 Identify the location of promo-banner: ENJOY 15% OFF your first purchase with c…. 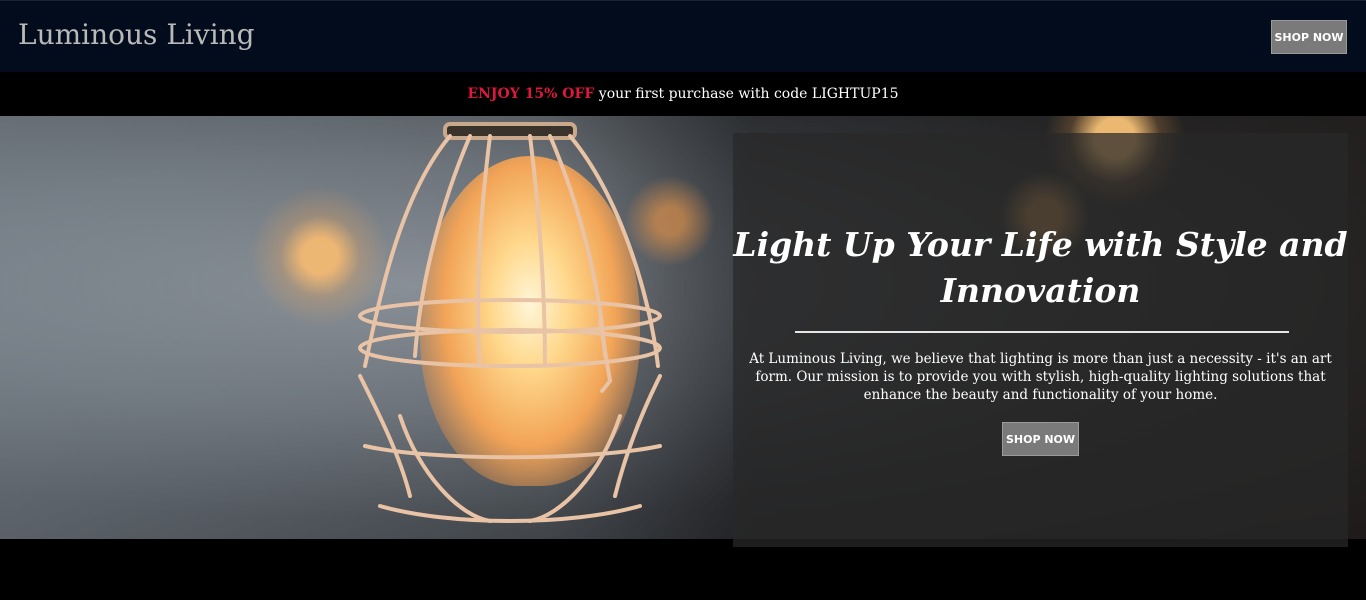
(683, 94).